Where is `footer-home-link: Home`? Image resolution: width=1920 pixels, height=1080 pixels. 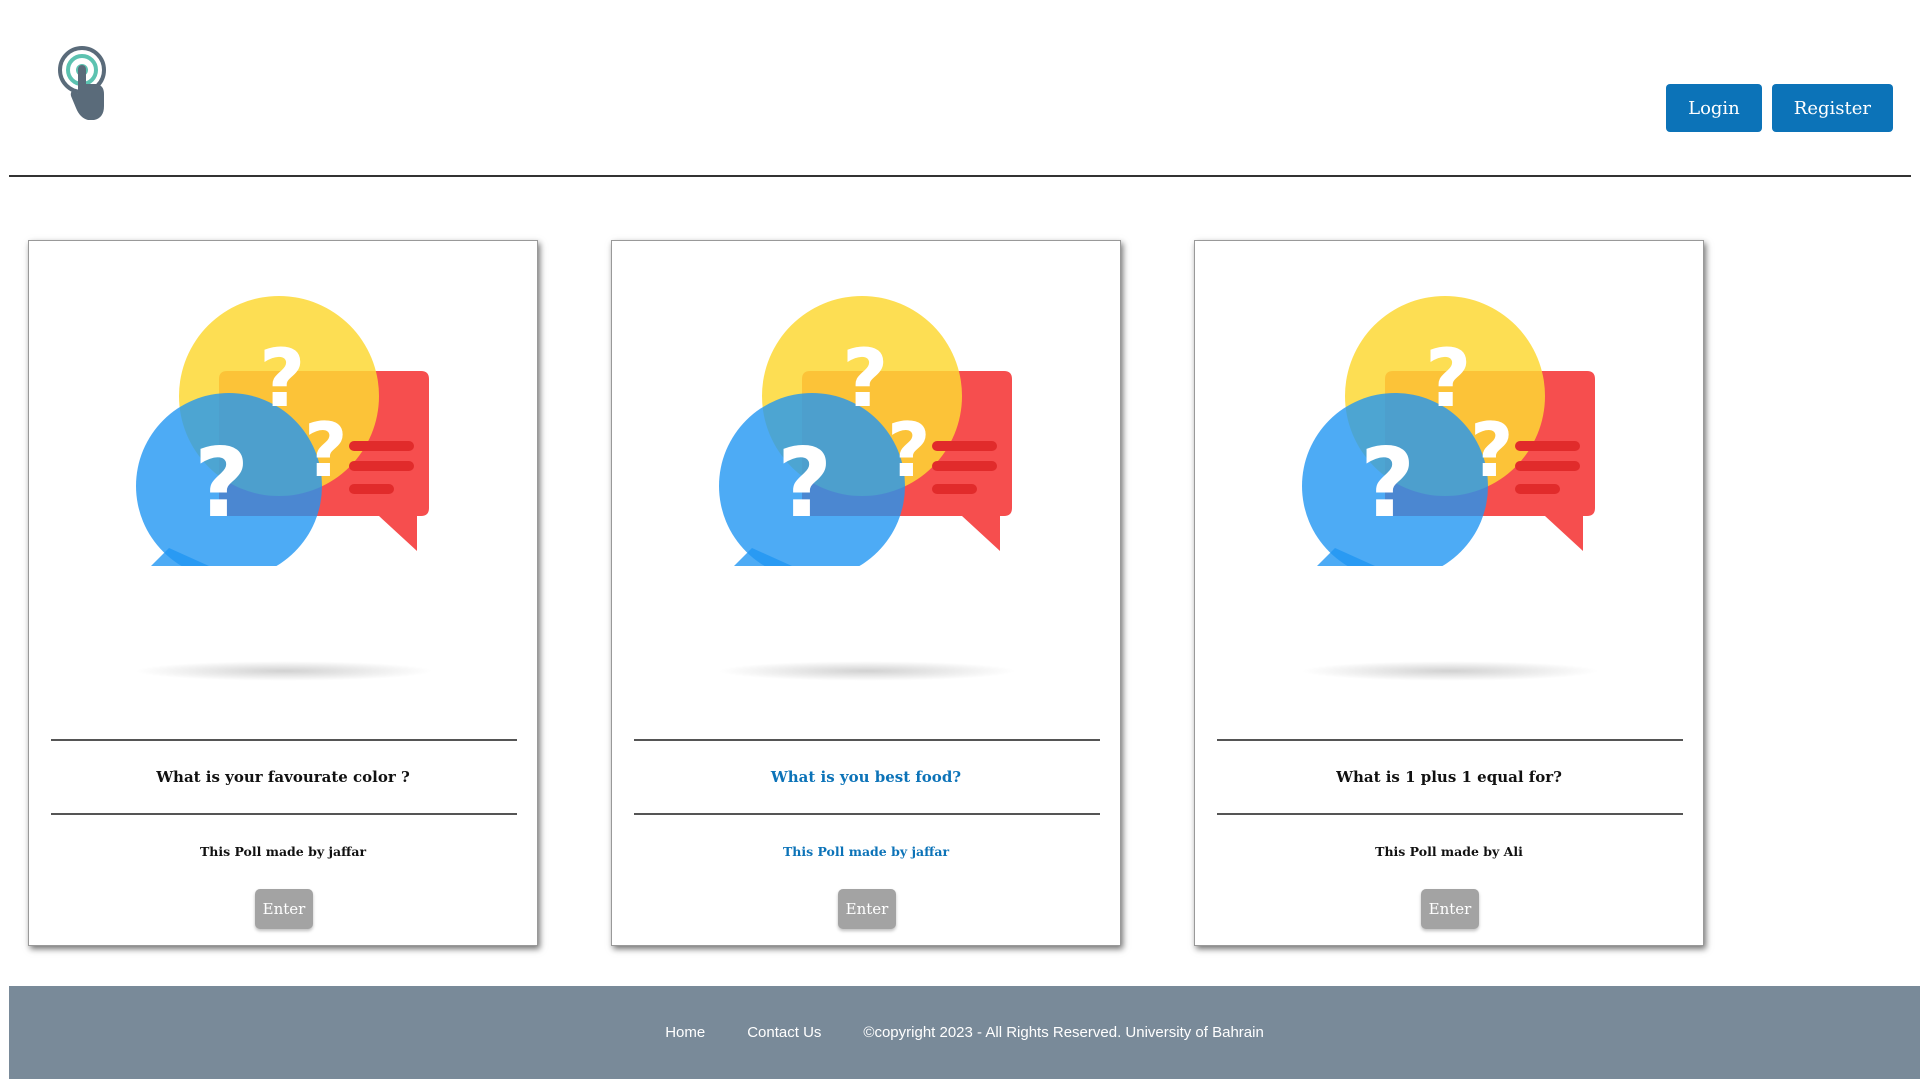
footer-home-link: Home is located at coordinates (685, 1032).